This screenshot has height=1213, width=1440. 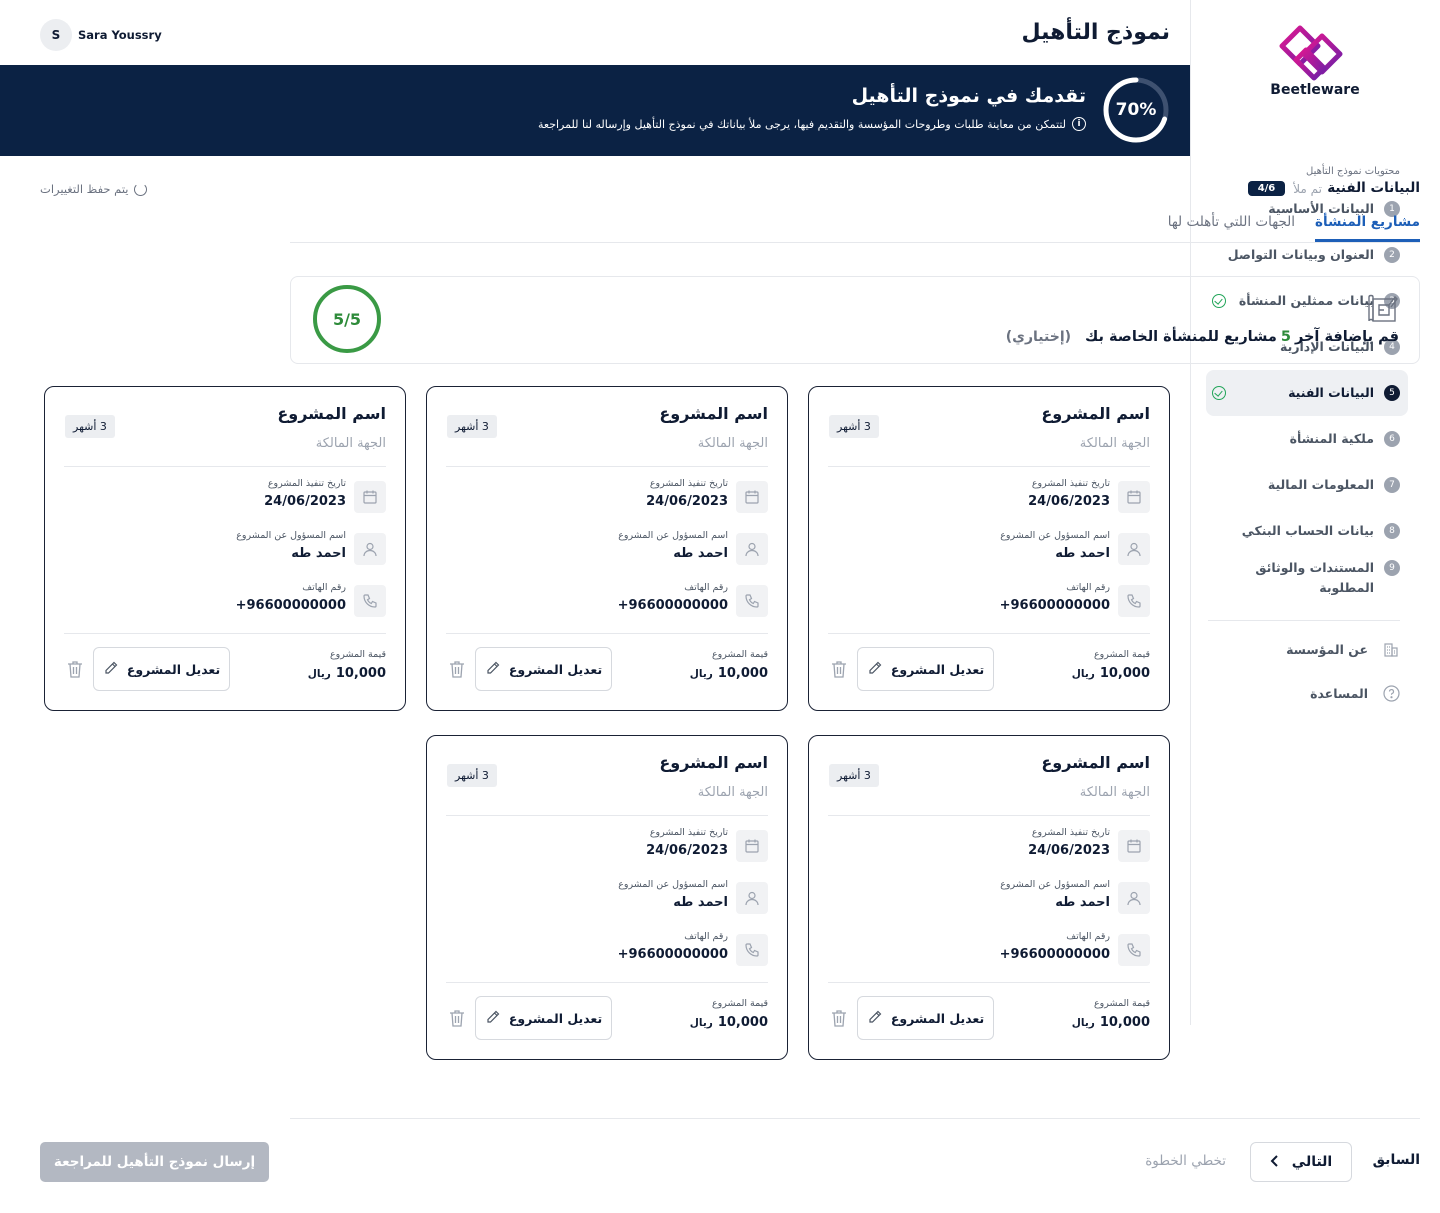 What do you see at coordinates (1392, 393) in the screenshot?
I see `step-number: 5` at bounding box center [1392, 393].